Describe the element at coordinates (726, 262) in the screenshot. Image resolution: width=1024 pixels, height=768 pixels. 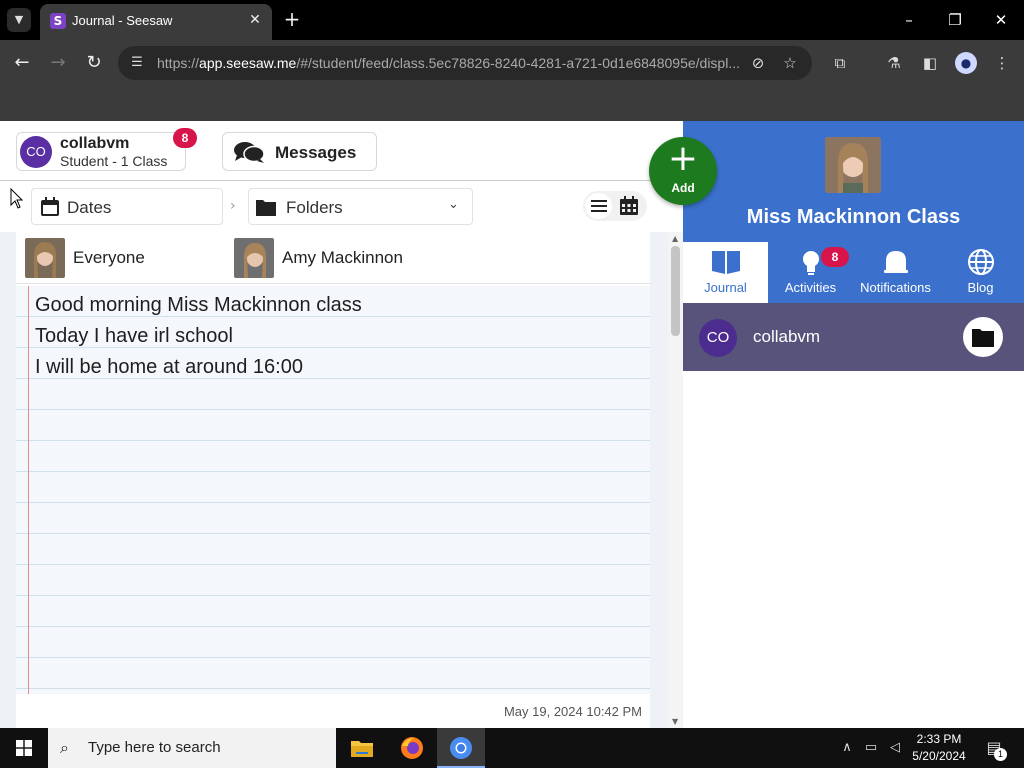
I see `book-icon` at that location.